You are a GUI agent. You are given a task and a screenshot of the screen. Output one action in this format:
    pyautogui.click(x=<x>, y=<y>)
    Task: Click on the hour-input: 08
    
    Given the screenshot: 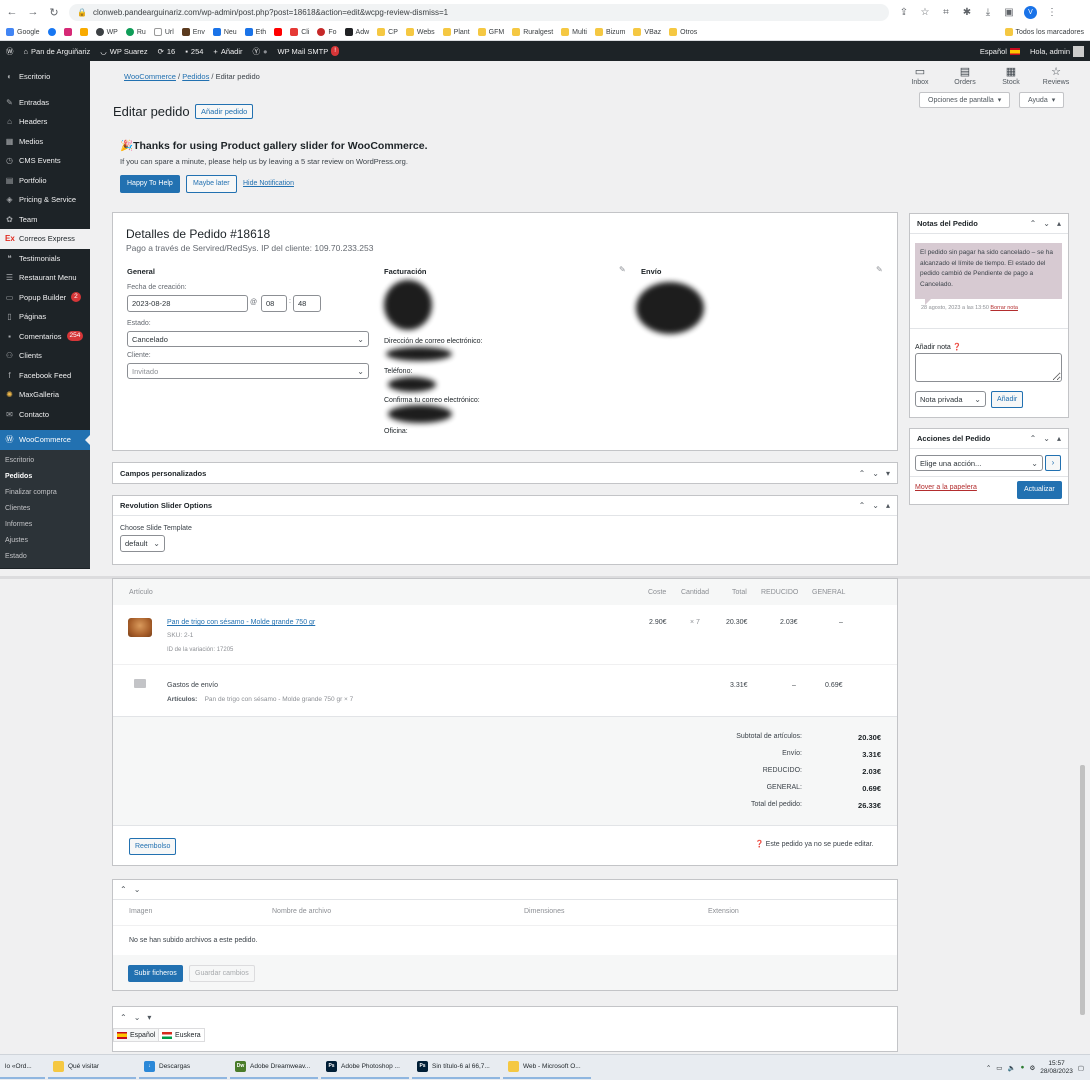 What is the action you would take?
    pyautogui.click(x=274, y=303)
    